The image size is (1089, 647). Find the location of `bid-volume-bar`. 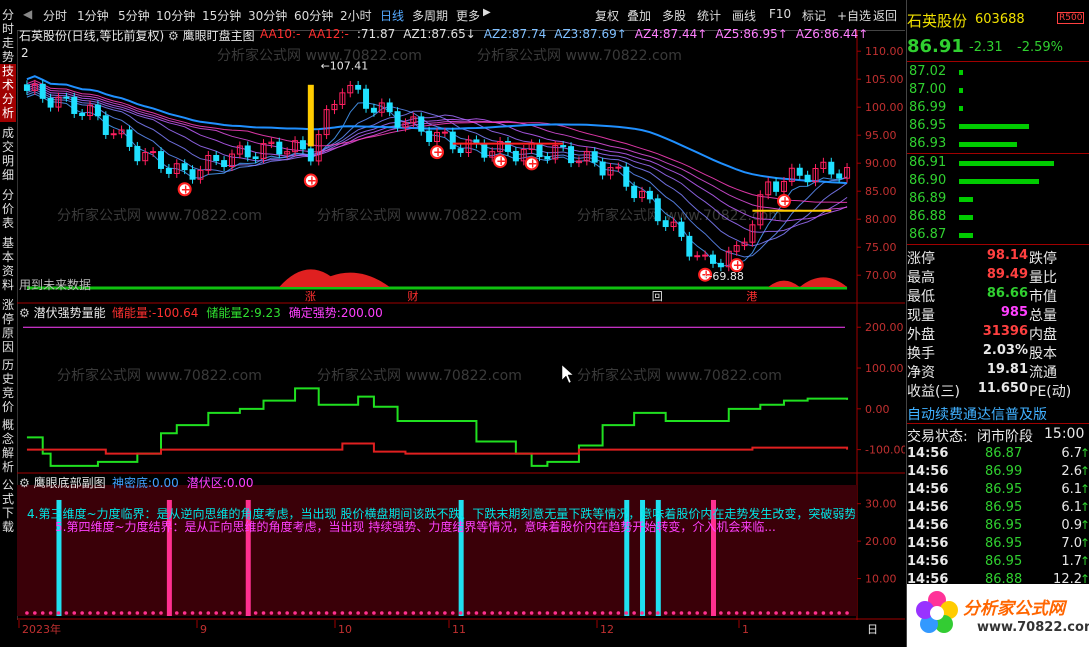

bid-volume-bar is located at coordinates (966, 217).